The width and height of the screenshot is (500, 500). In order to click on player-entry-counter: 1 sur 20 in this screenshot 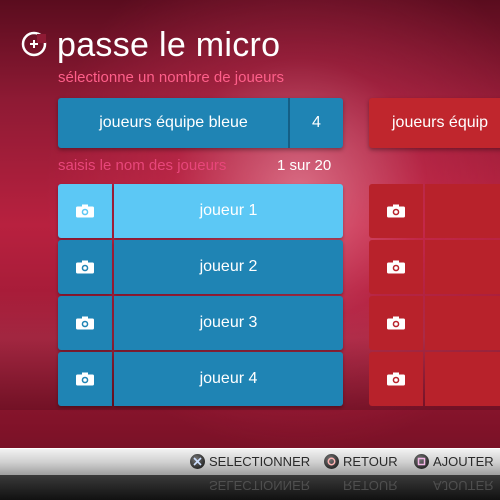, I will do `click(304, 165)`.